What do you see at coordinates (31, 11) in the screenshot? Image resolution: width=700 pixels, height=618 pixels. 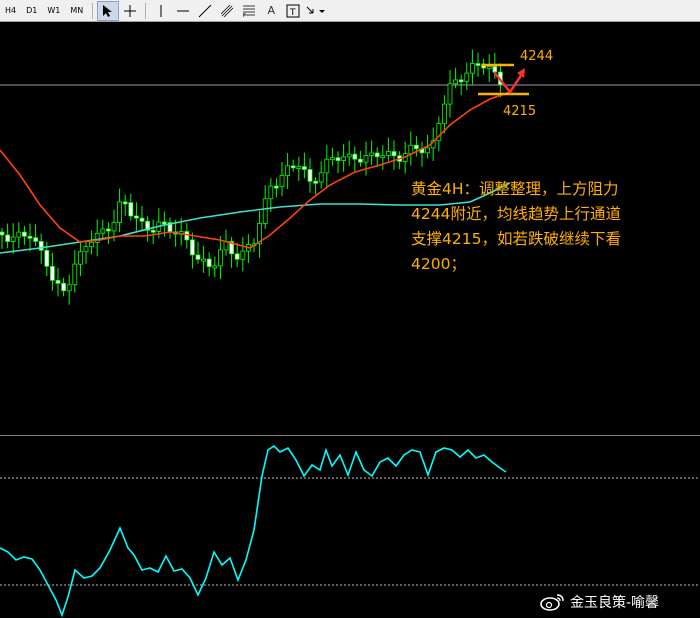 I see `timeframe-d1: D1` at bounding box center [31, 11].